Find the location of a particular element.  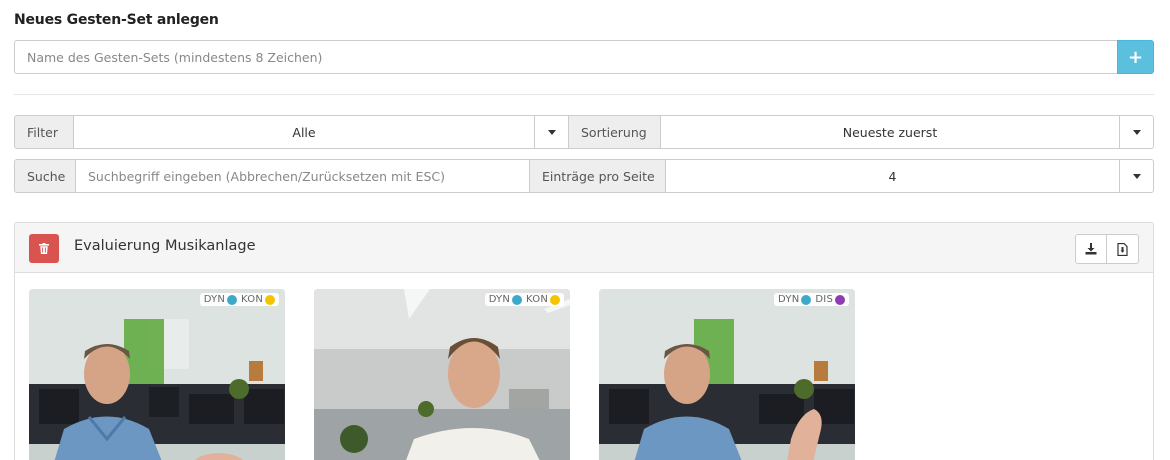

gesture-type-tags: DYN DIS is located at coordinates (811, 299).